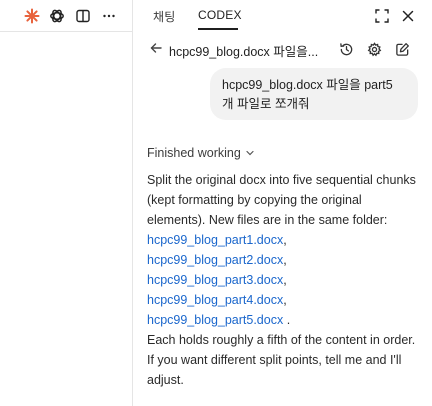 The height and width of the screenshot is (406, 432). I want to click on left-toolbar, so click(66, 16).